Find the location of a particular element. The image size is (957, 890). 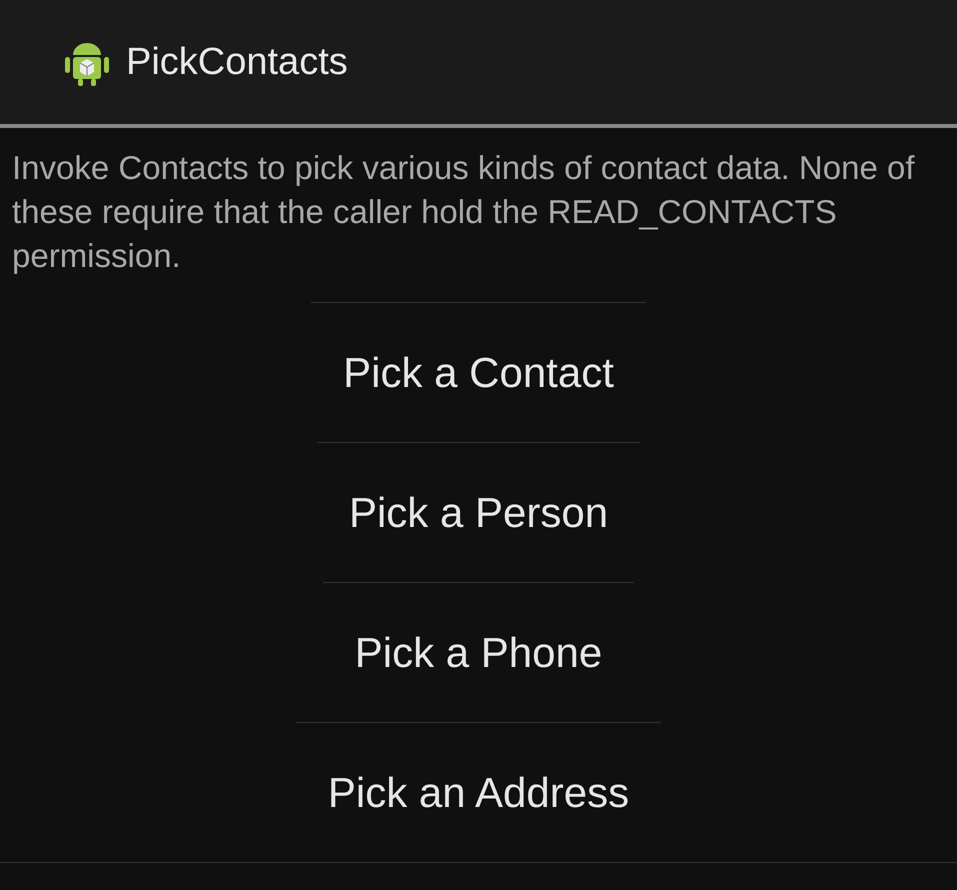

description-text: Invoke Contacts to pick various kinds of contact data. None of these require that the caller hold the READ_CONTACTS permission. is located at coordinates (464, 212).